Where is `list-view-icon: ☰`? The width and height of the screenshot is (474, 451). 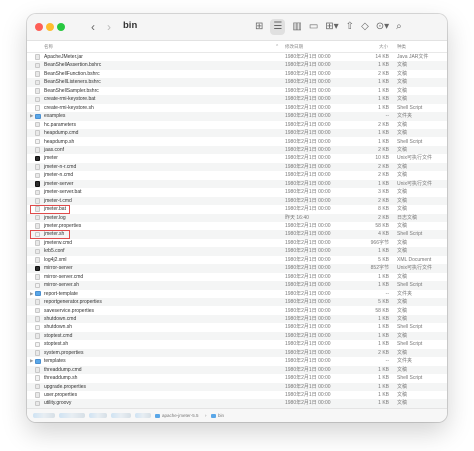
list-view-icon: ☰ is located at coordinates (278, 27).